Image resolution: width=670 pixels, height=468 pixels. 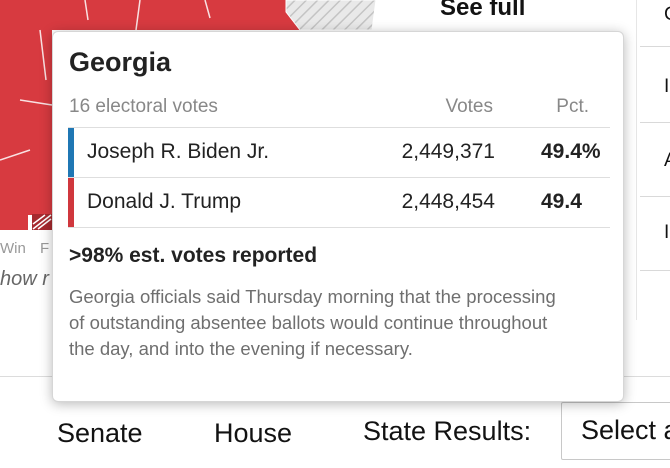 I want to click on map-hatched-state, so click(x=331, y=15).